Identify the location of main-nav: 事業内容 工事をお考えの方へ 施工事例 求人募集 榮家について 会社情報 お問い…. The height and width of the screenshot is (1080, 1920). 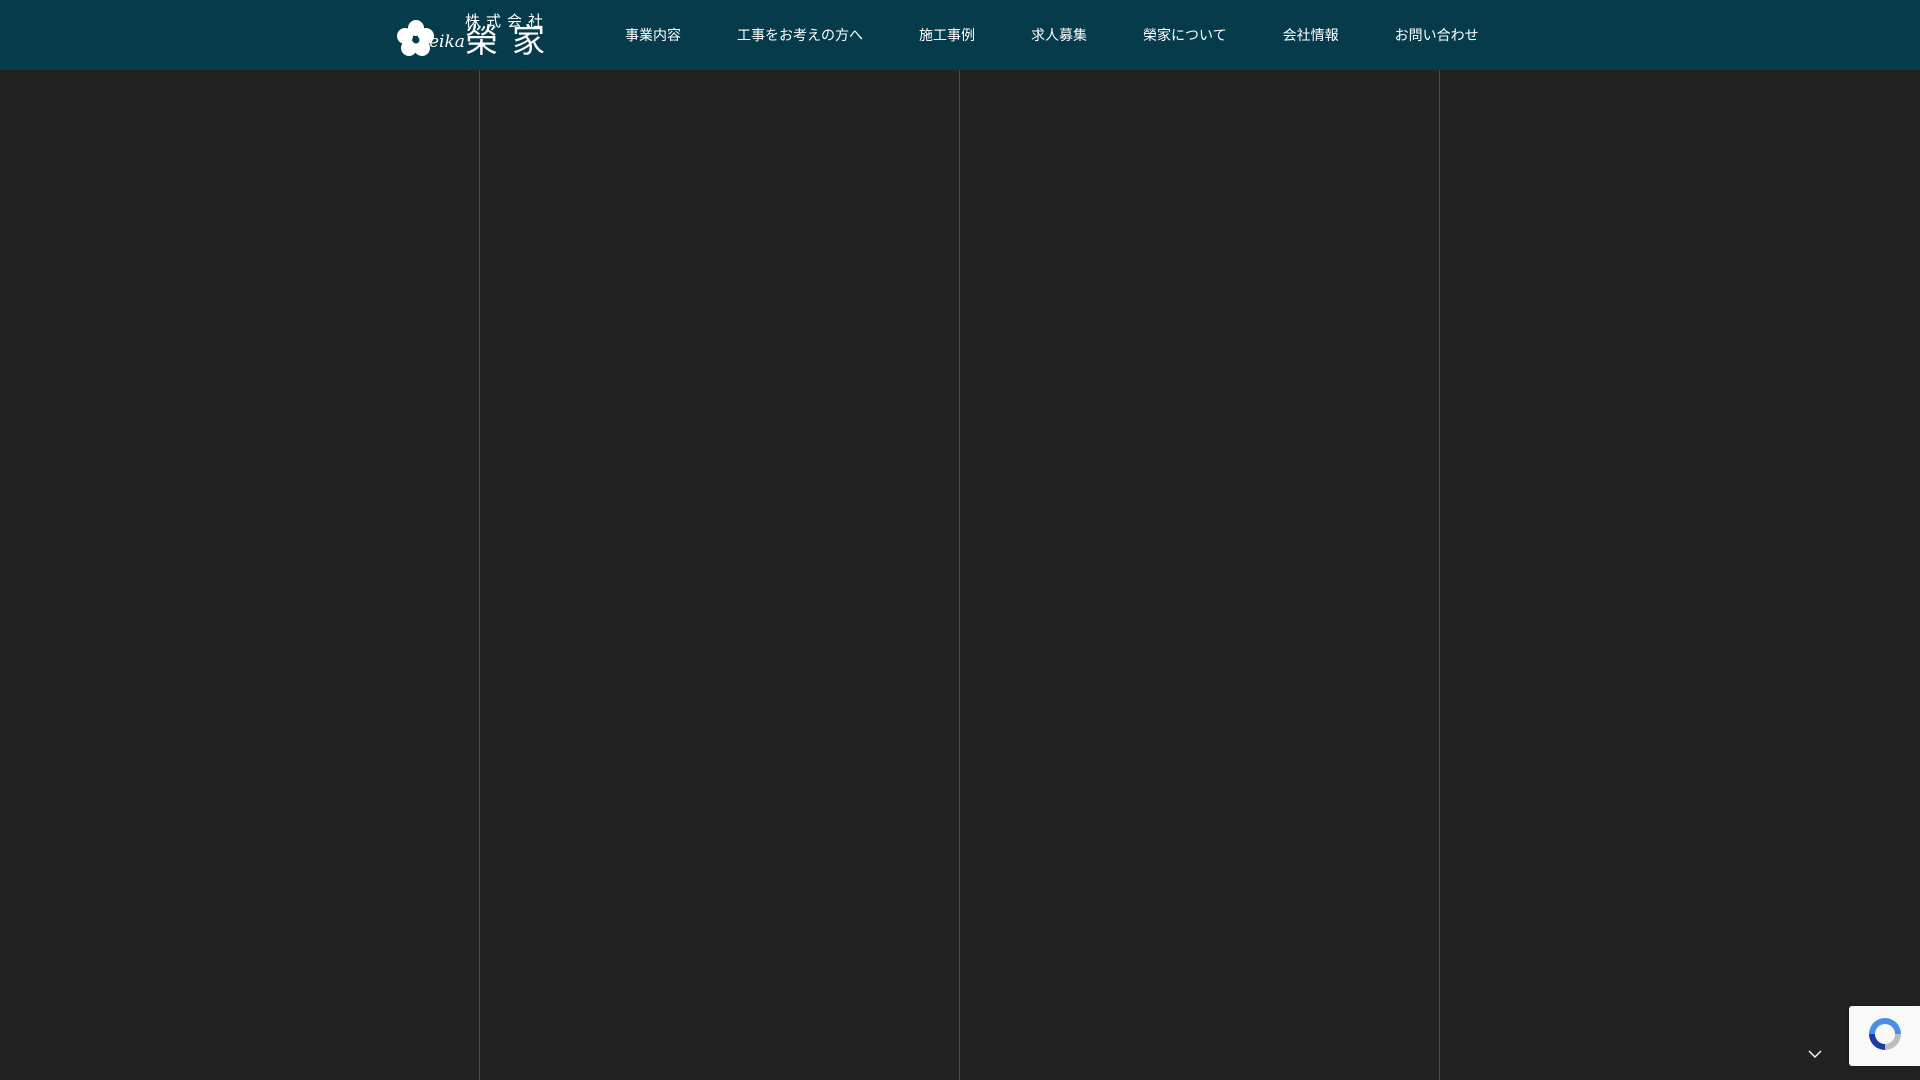
(1052, 35).